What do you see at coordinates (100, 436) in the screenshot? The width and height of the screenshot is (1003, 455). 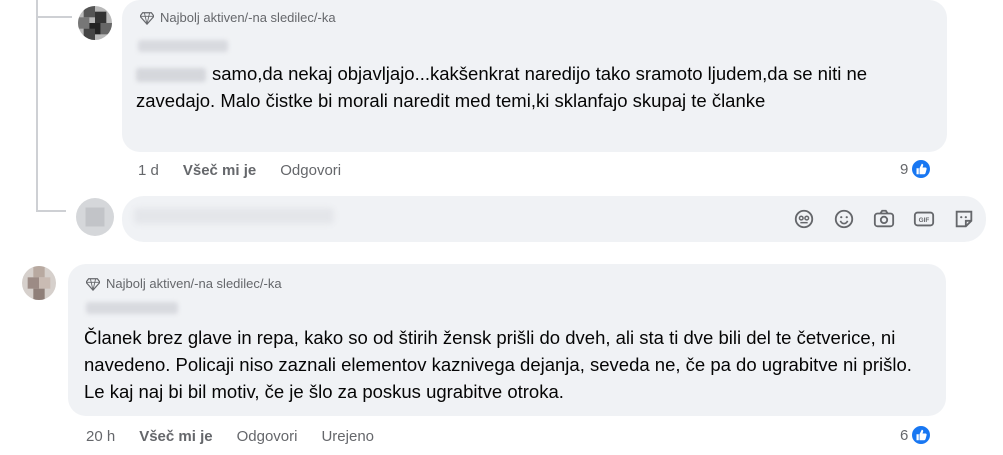 I see `comment-age: 20 h` at bounding box center [100, 436].